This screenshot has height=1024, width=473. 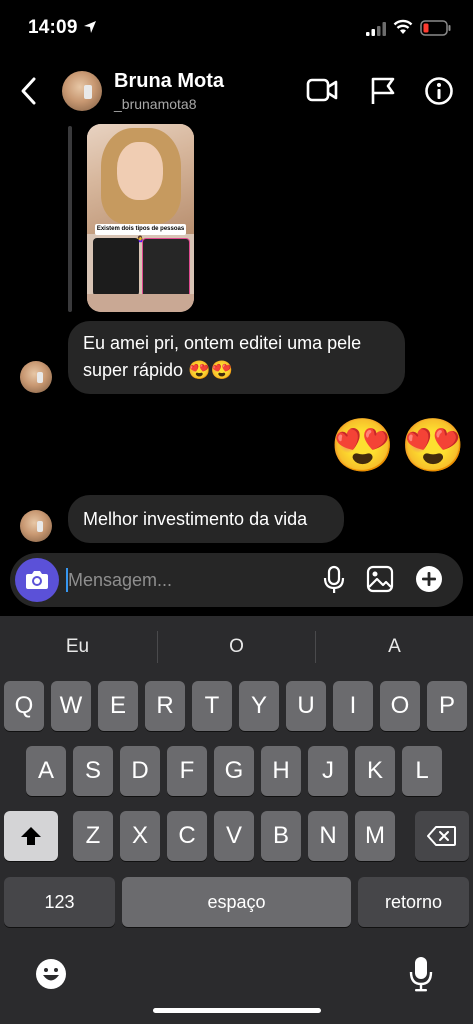 I want to click on home-indicator, so click(x=237, y=1010).